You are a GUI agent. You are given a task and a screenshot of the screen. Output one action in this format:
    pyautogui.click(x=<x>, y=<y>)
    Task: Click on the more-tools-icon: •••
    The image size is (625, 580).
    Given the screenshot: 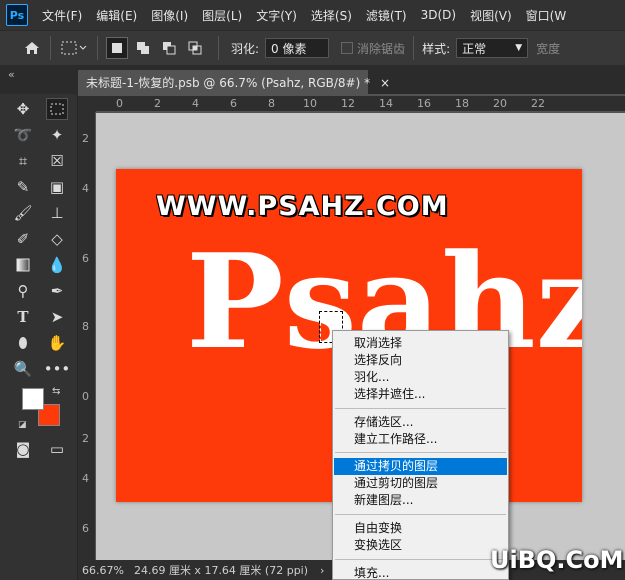 What is the action you would take?
    pyautogui.click(x=57, y=369)
    